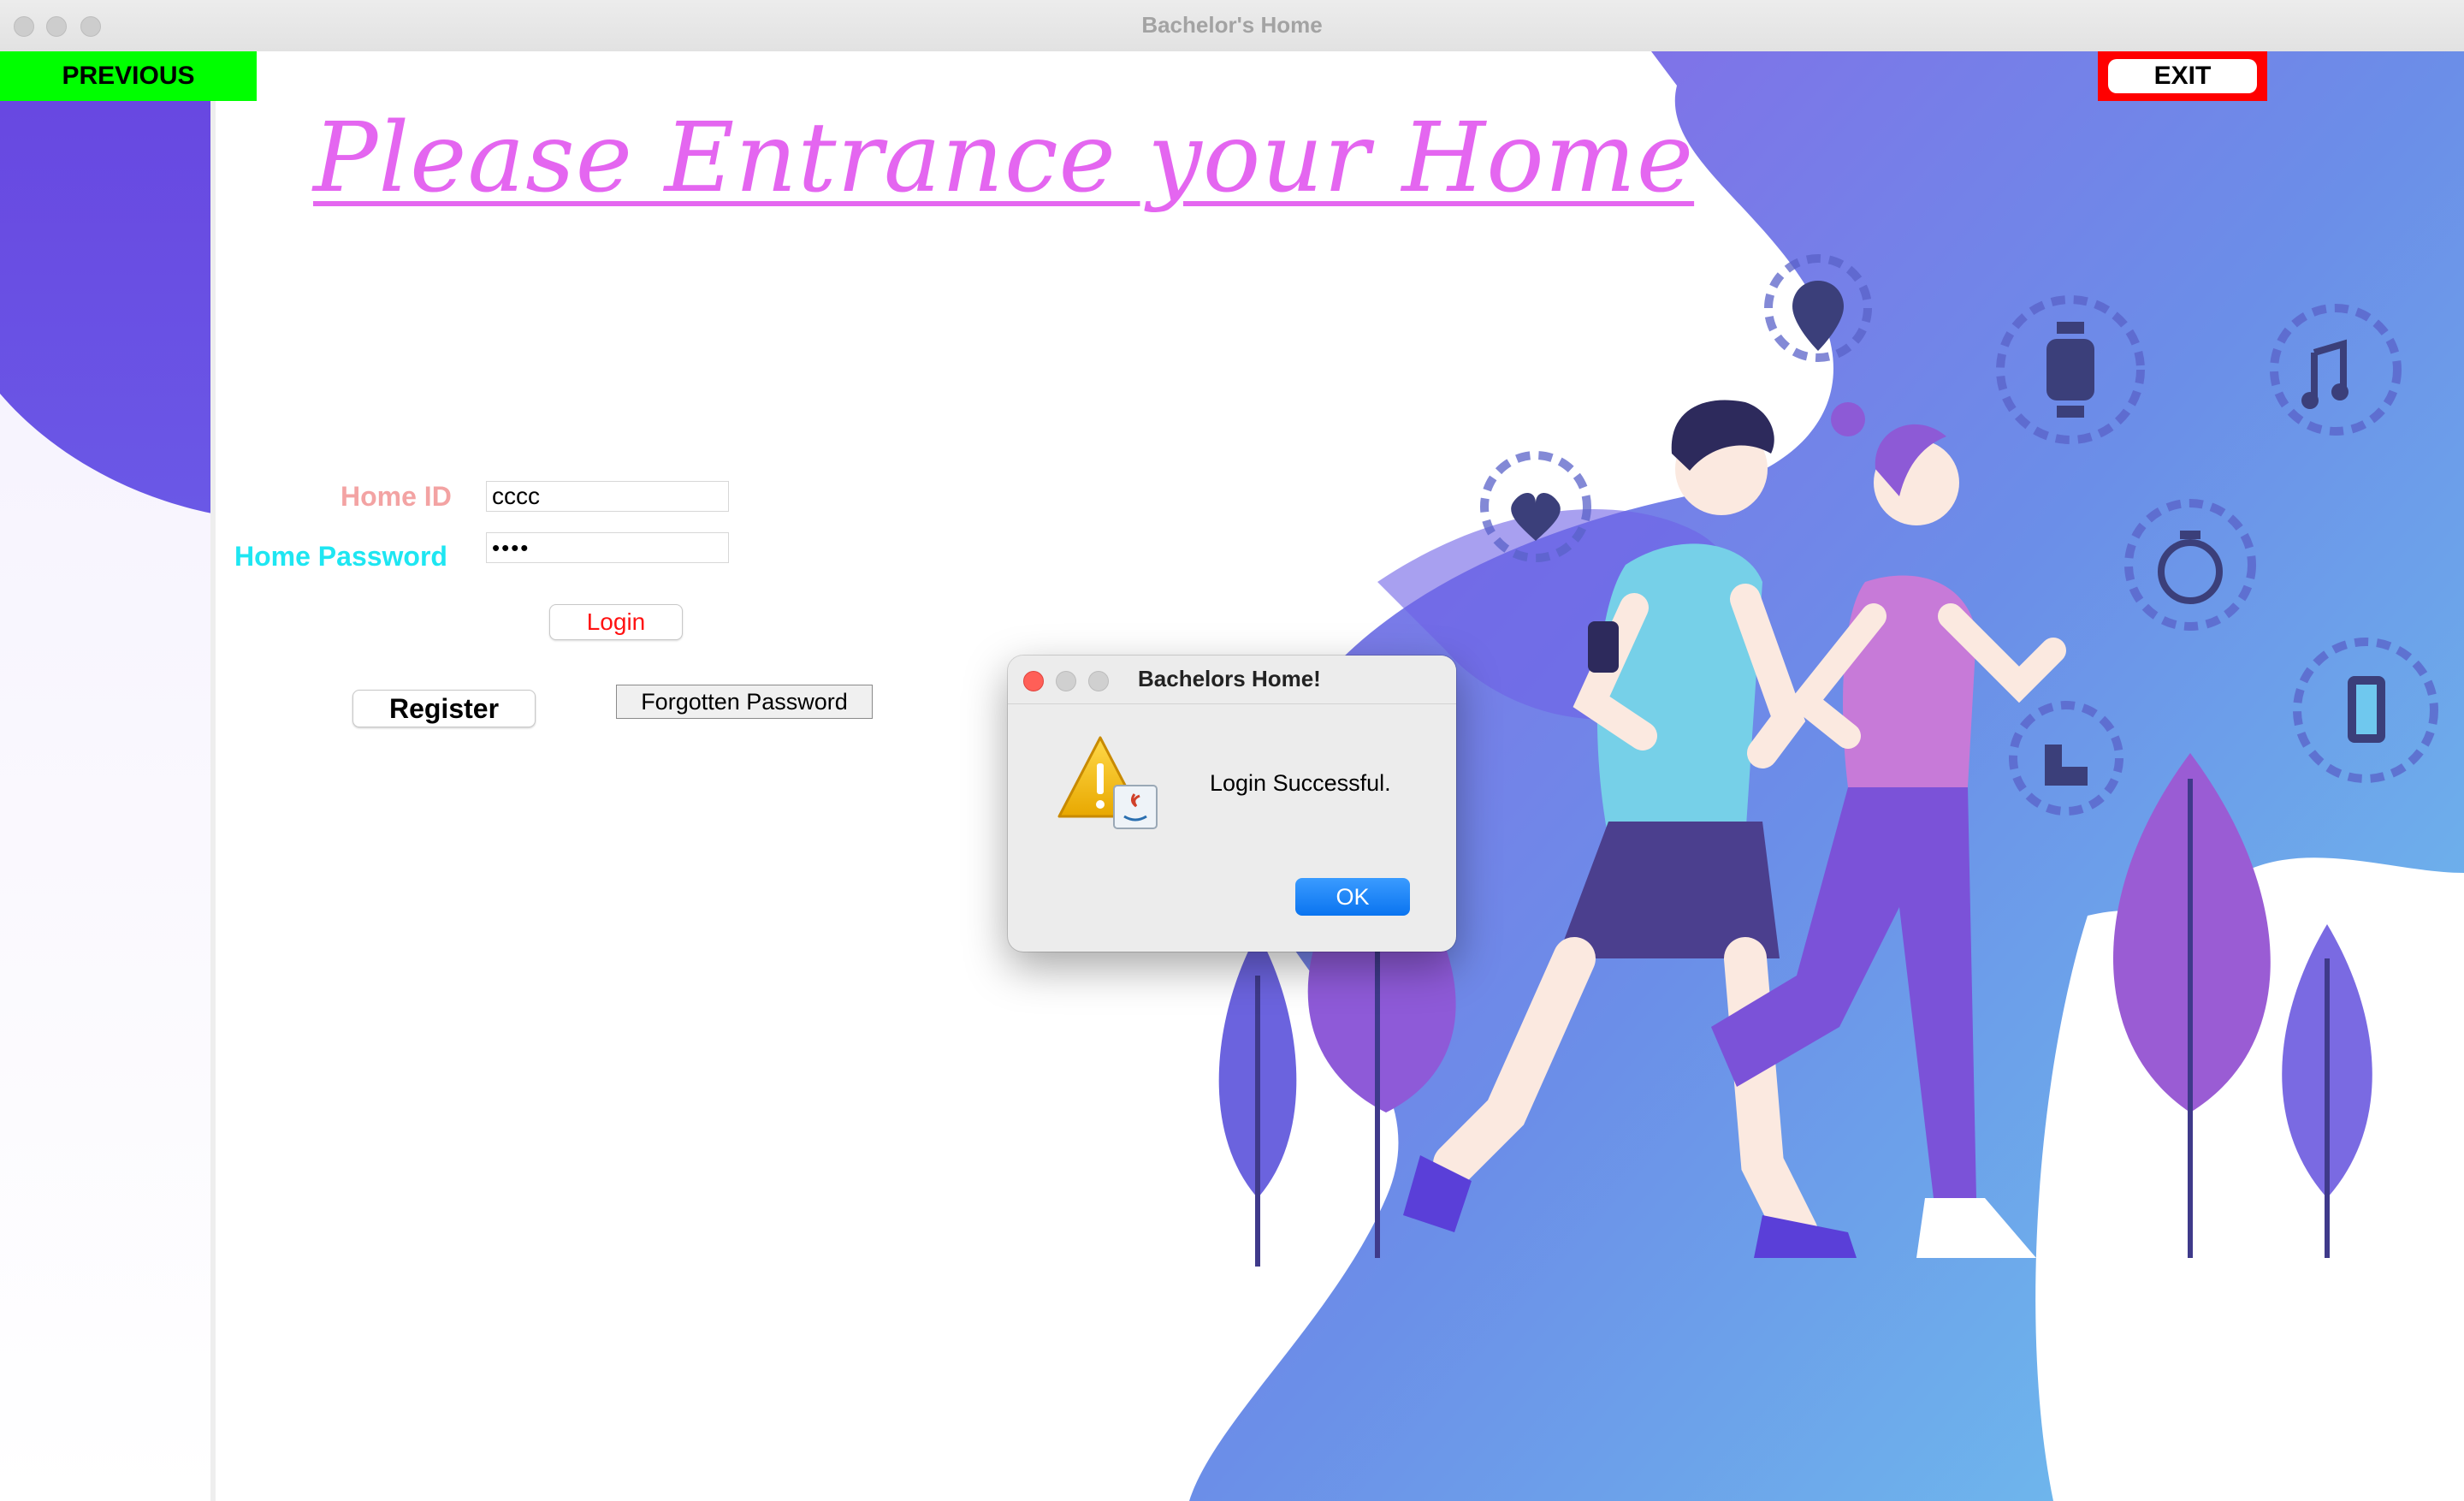  I want to click on home-password-label: Home Password, so click(340, 557).